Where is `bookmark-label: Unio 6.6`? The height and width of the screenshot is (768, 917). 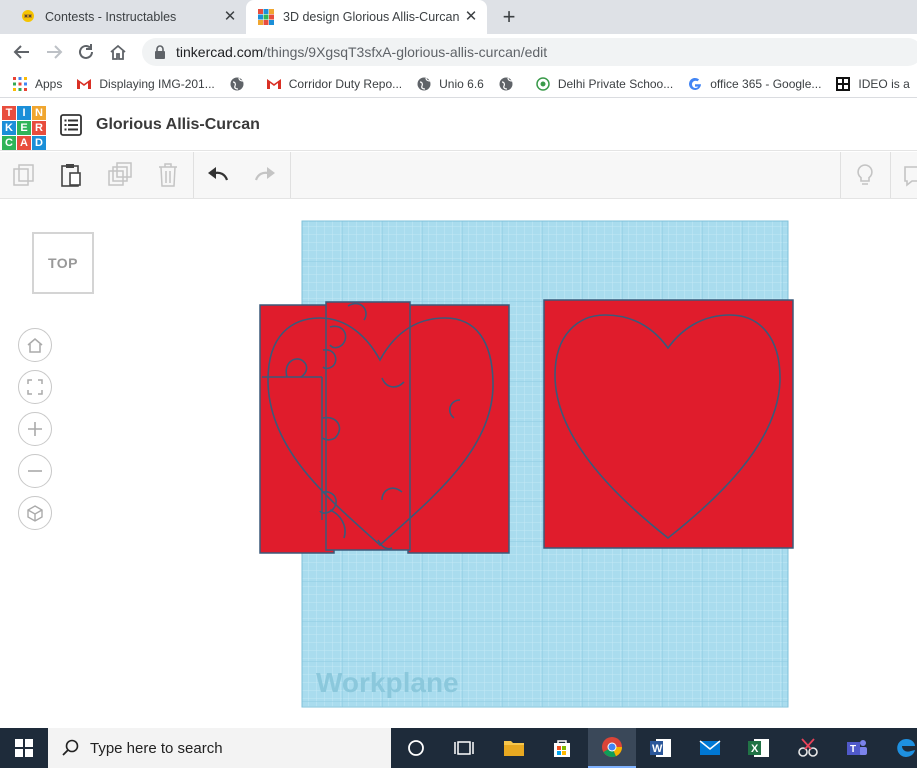
bookmark-label: Unio 6.6 is located at coordinates (461, 84).